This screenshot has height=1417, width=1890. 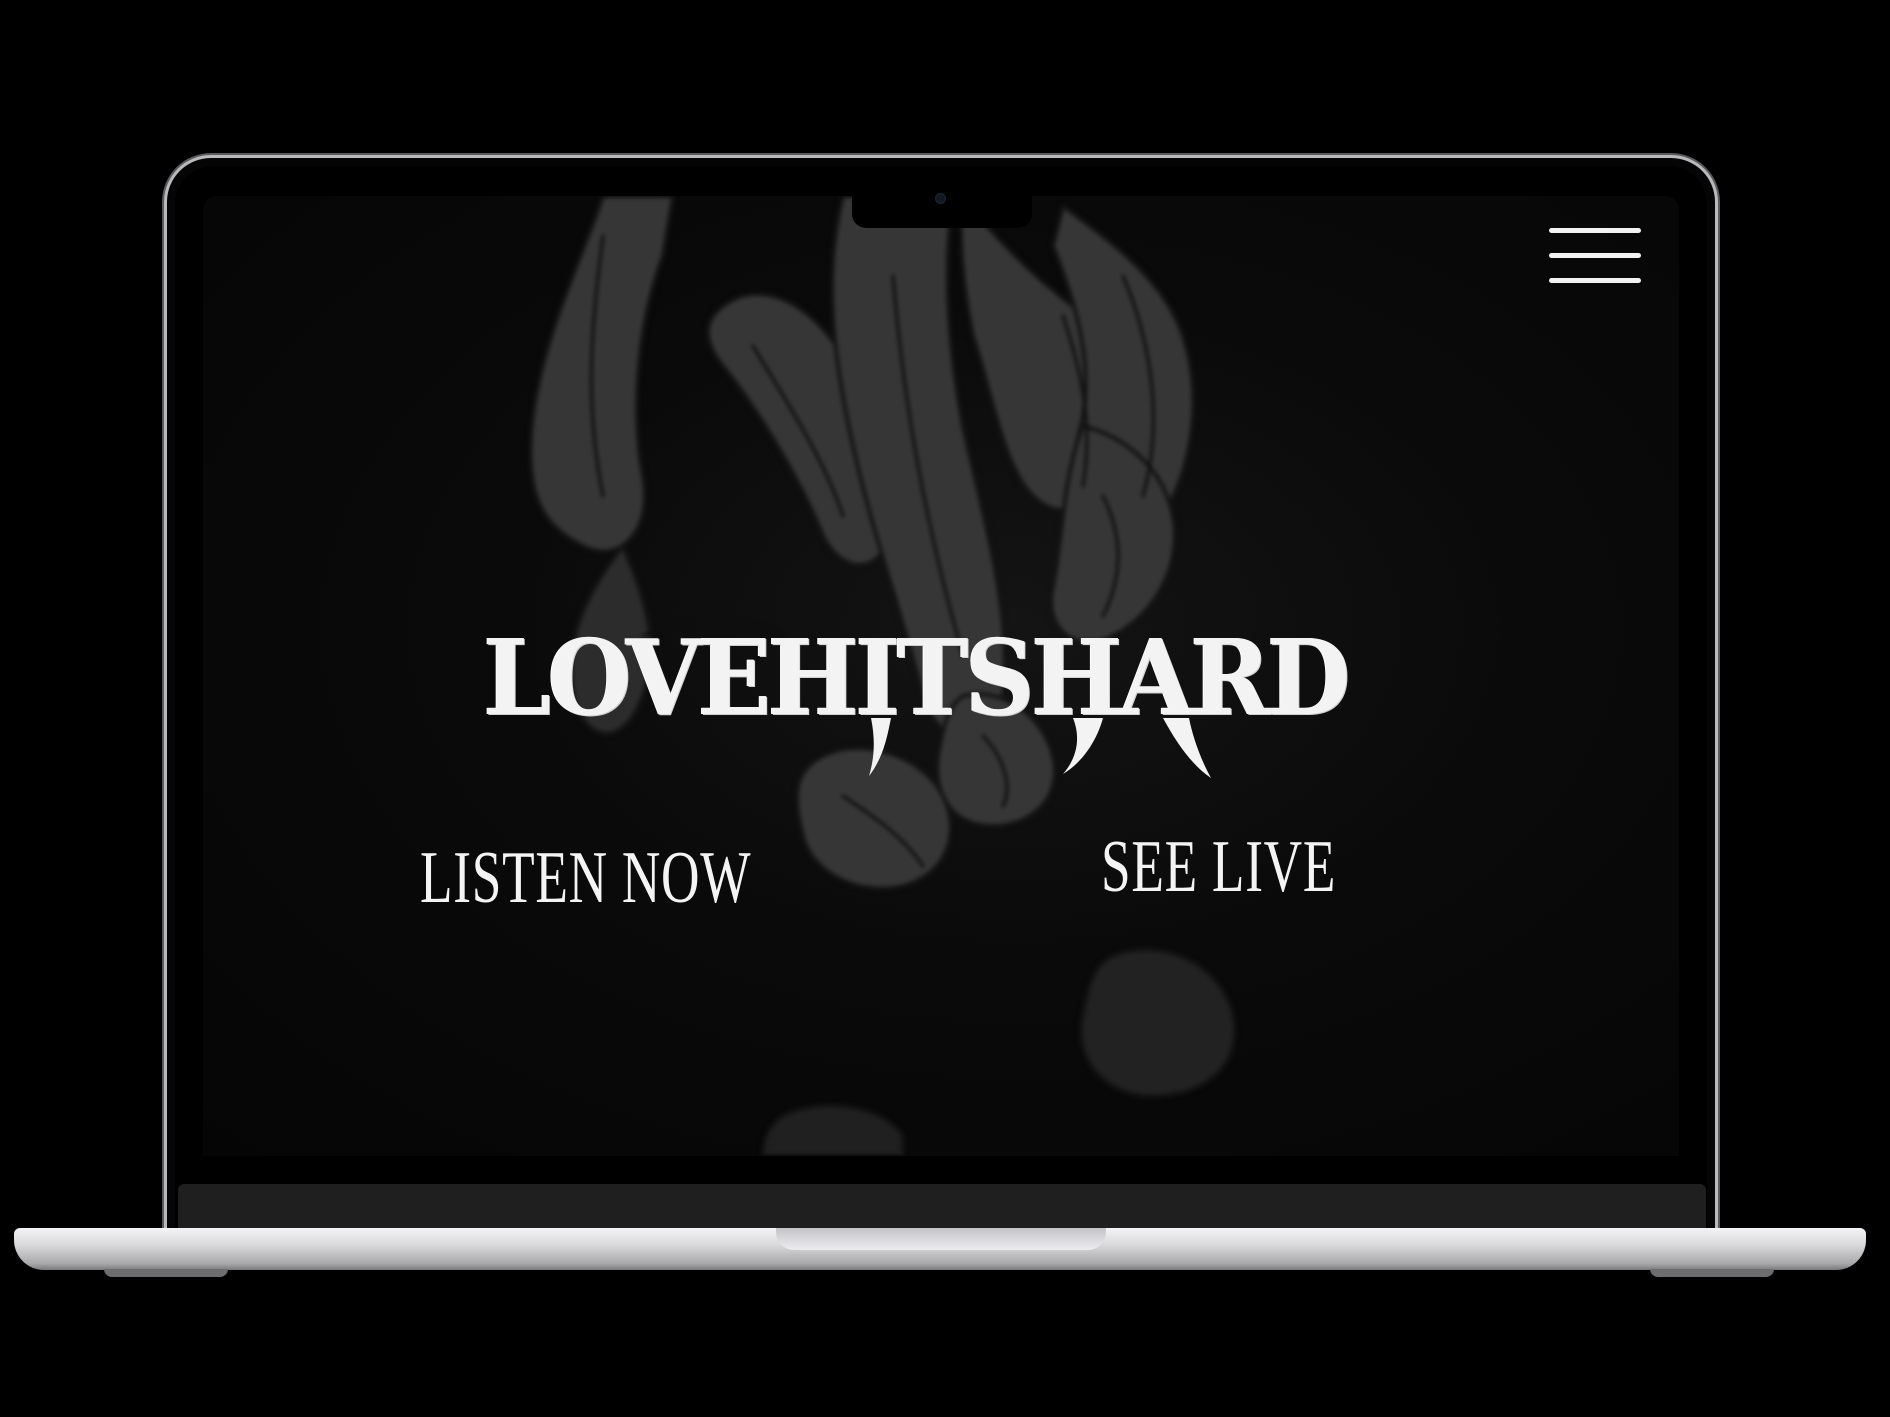 I want to click on see-live-link: SEE LIVE, so click(x=1218, y=867).